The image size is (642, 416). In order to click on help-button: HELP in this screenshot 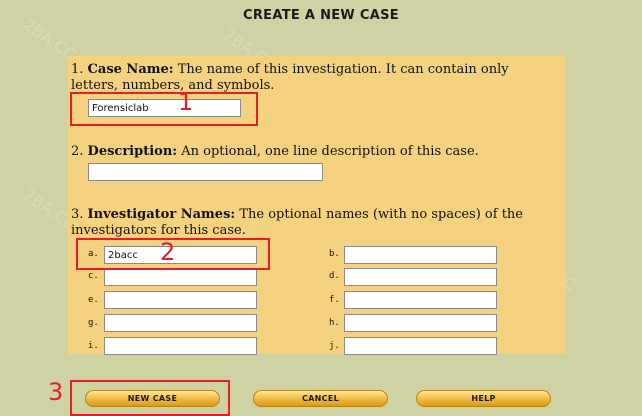, I will do `click(483, 398)`.